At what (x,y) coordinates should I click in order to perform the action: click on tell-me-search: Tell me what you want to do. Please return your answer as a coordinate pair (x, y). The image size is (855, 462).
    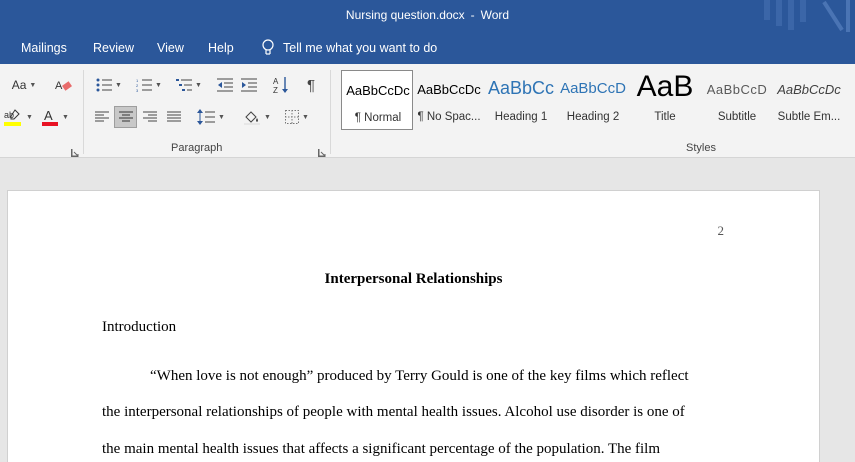
    Looking at the image, I should click on (349, 48).